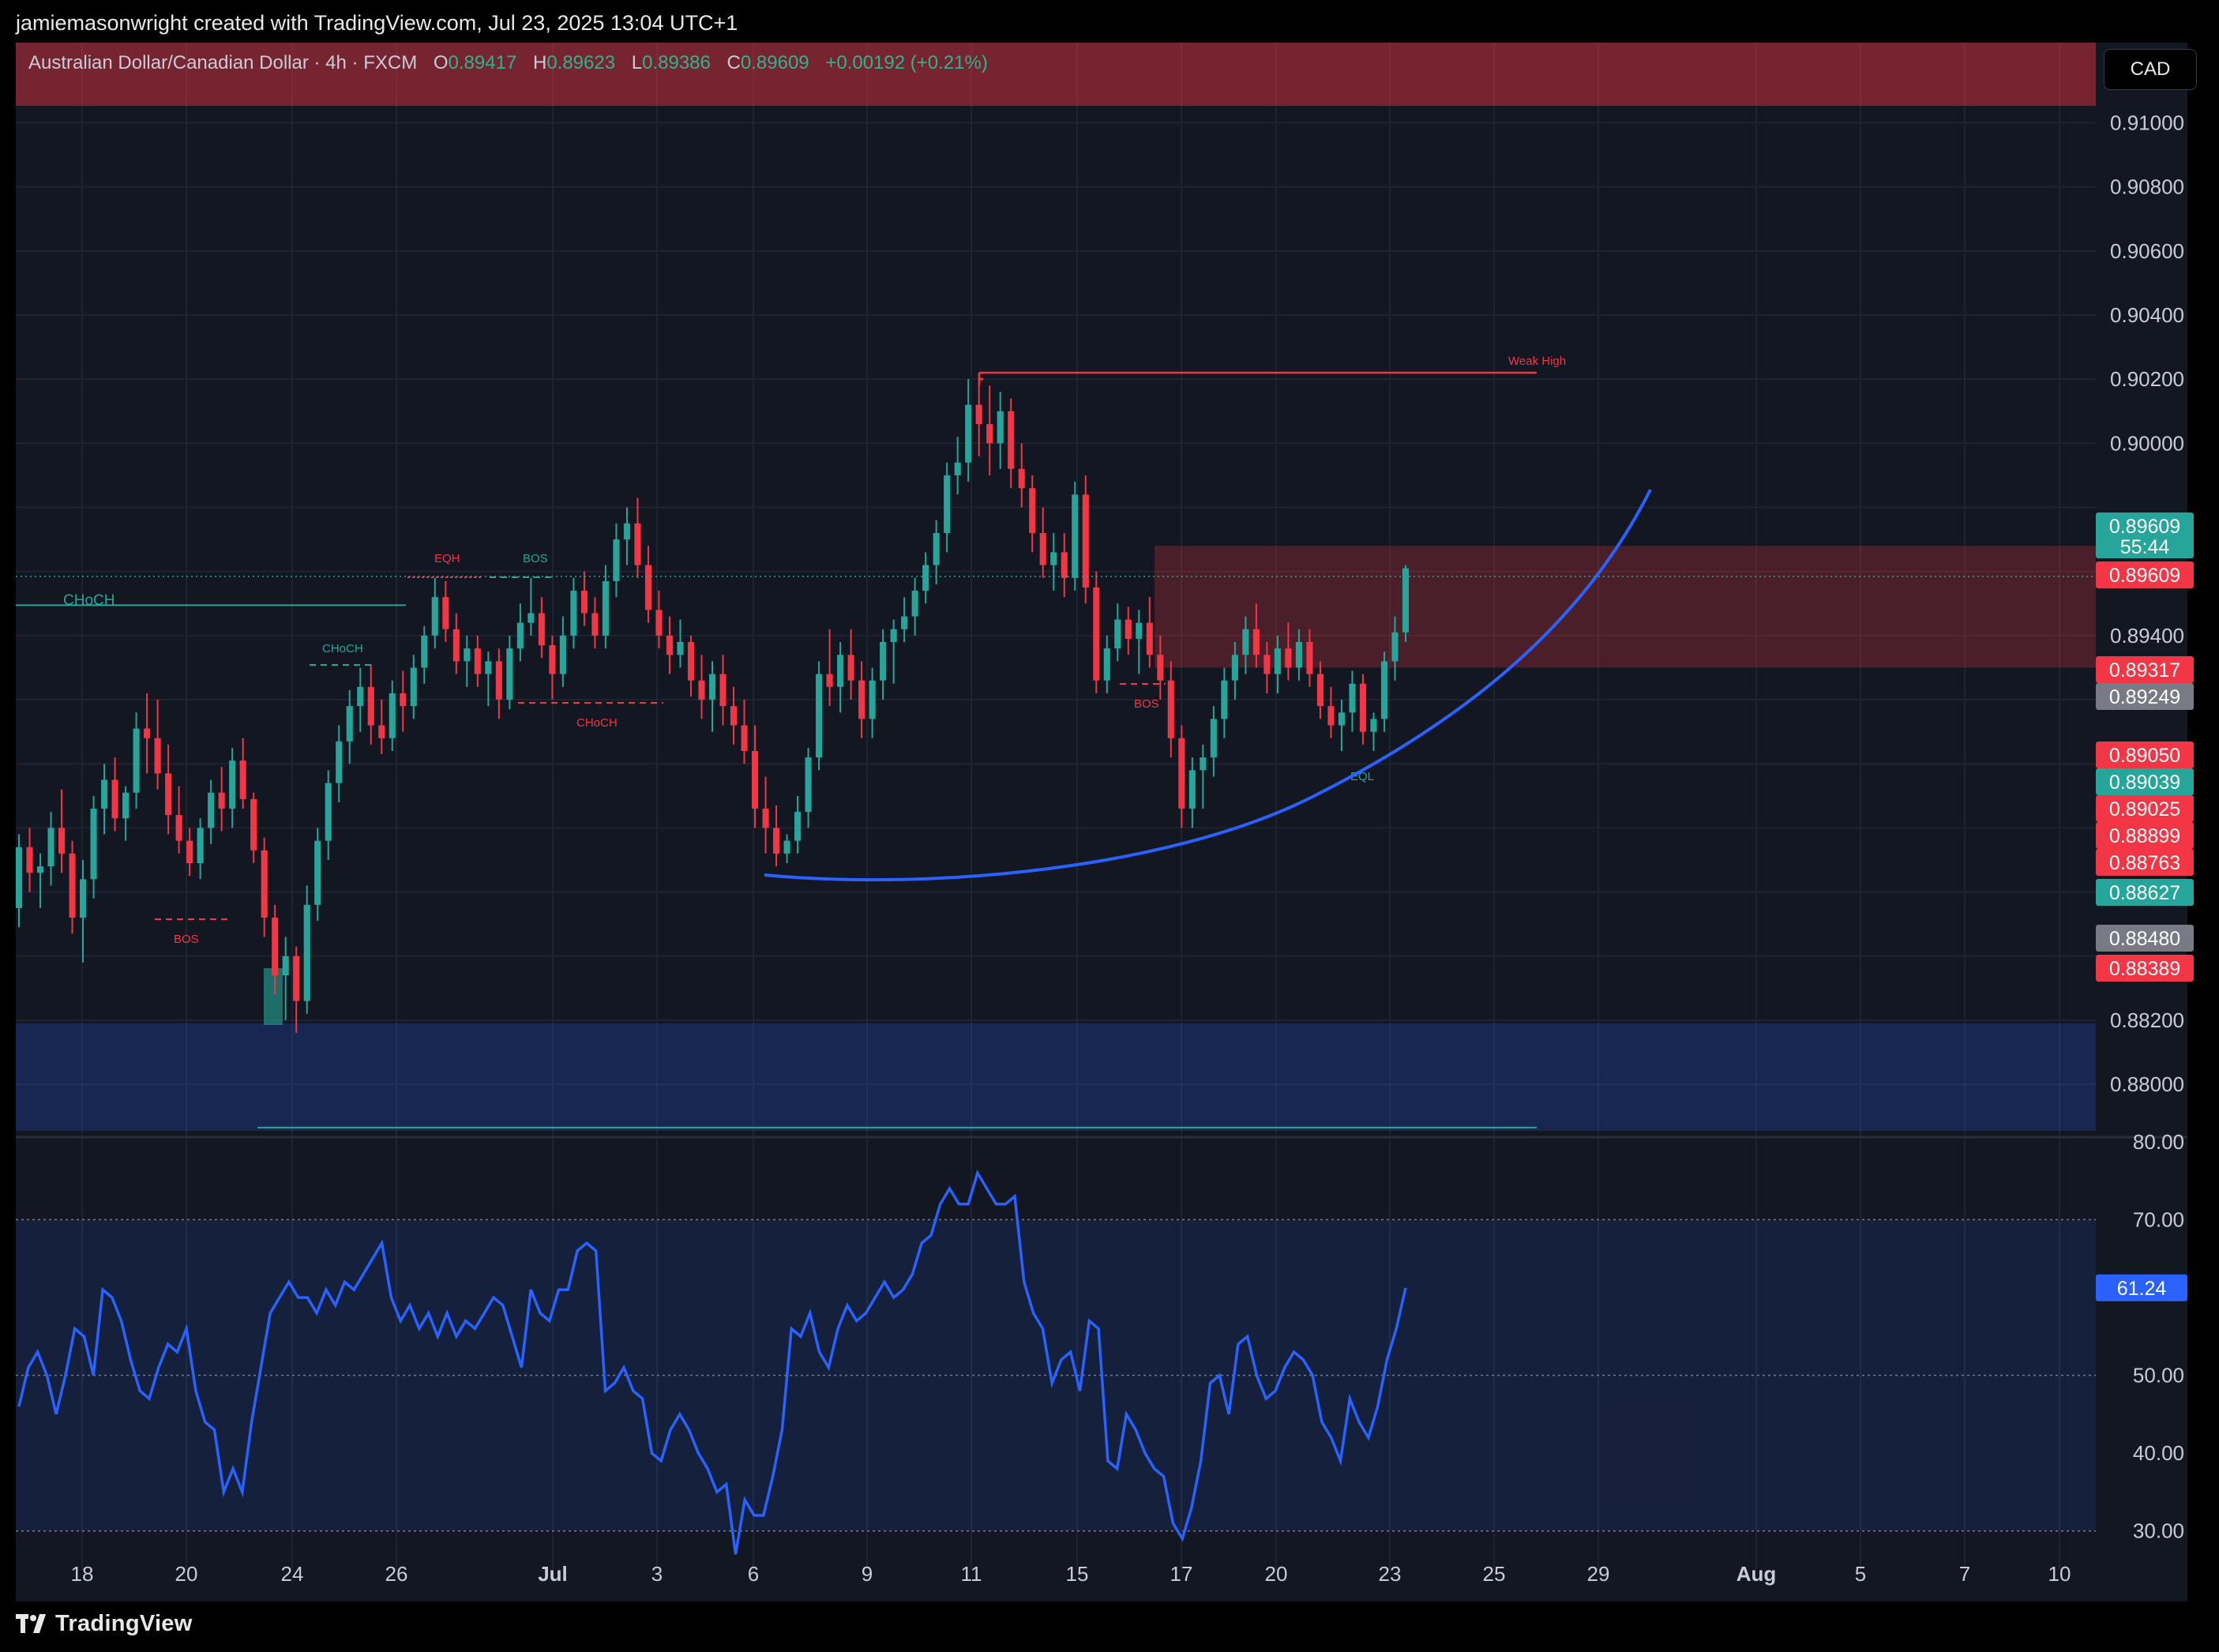 The image size is (2219, 1652). I want to click on rsi-tick-label: 70.00, so click(2158, 1220).